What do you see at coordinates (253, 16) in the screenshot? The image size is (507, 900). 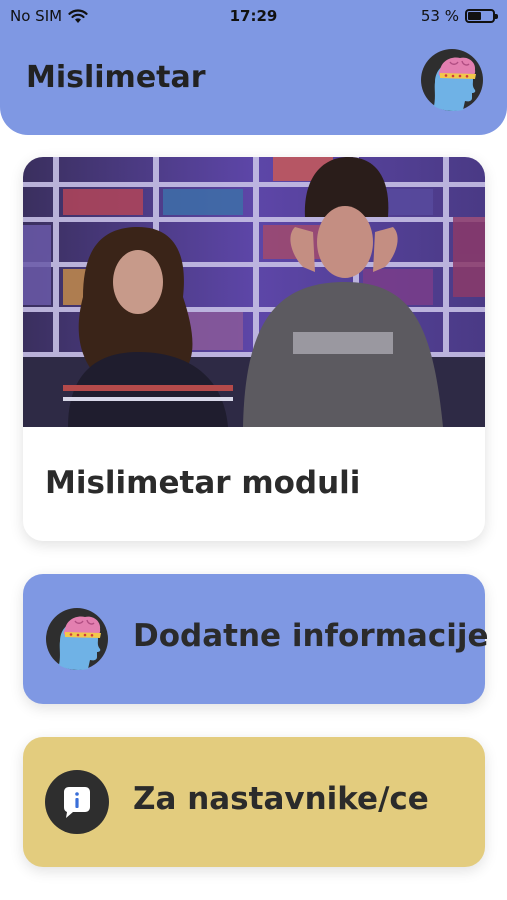 I see `status-bar: No SIM 17:29 53 %` at bounding box center [253, 16].